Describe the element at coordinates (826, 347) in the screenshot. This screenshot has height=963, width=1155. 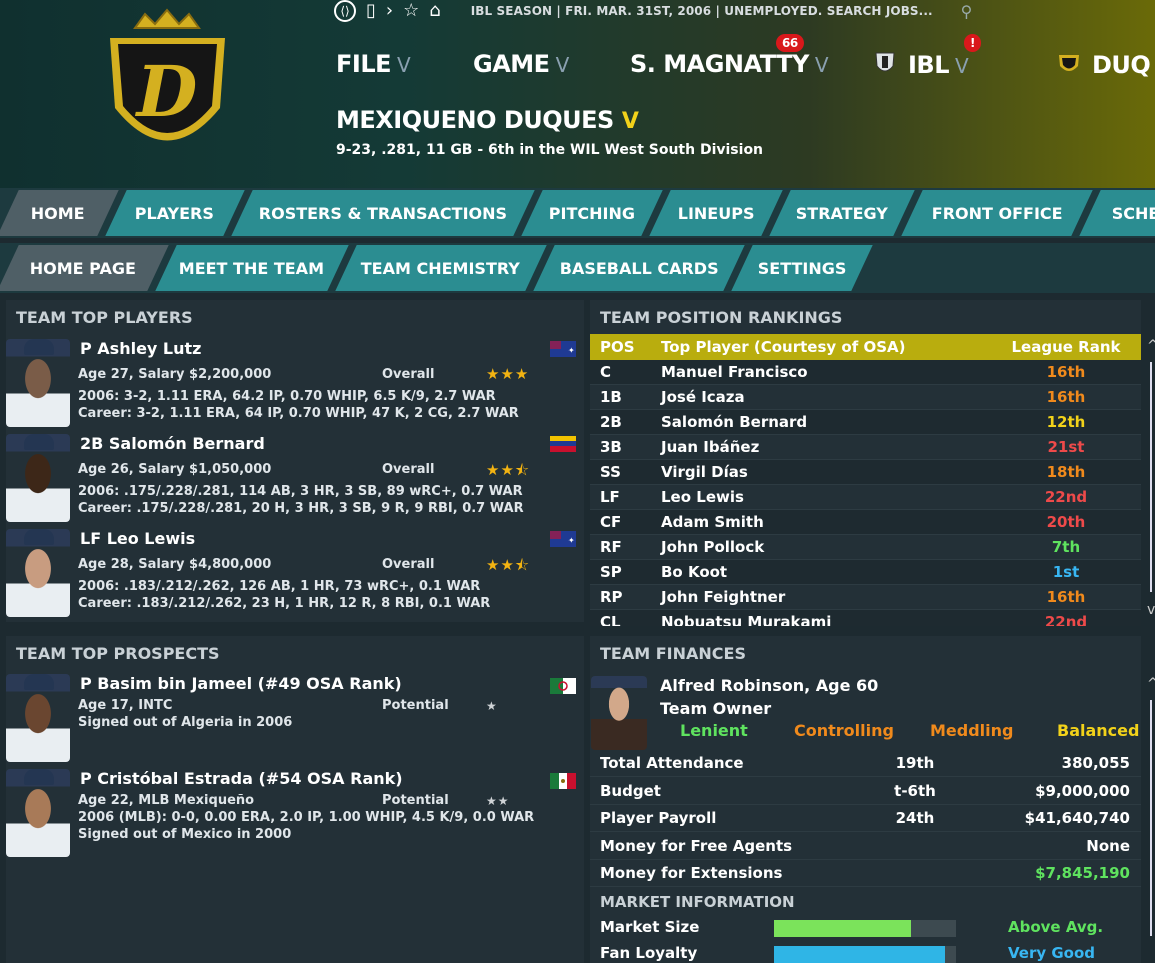
I see `column-header-player: Top Player (Courtesy of OSA)` at that location.